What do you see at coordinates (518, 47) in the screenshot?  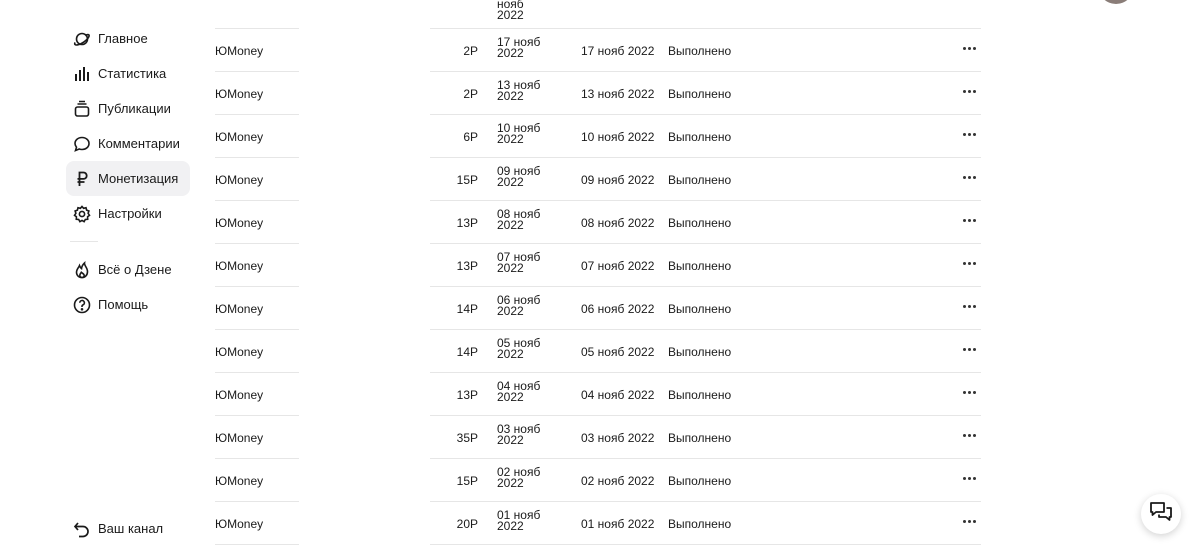 I see `date-cell: 17 нояб 2022` at bounding box center [518, 47].